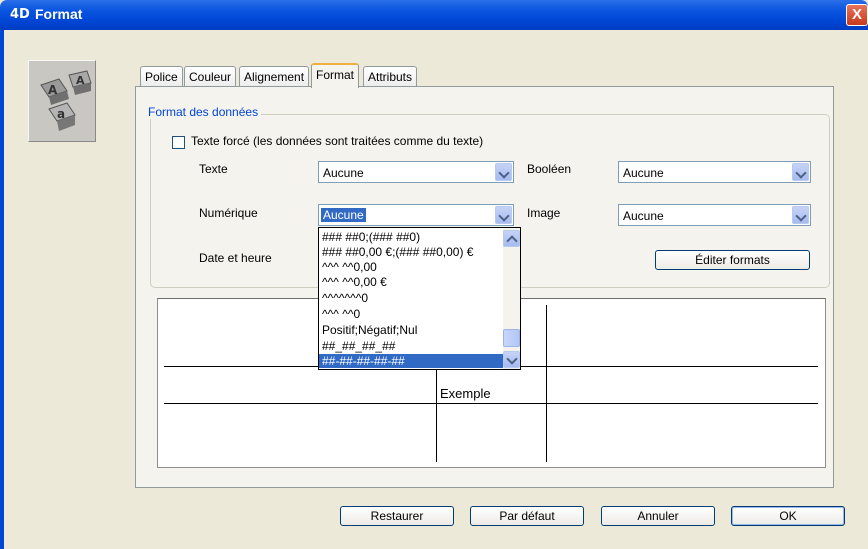 The image size is (868, 549). What do you see at coordinates (788, 516) in the screenshot?
I see `ok-button: OK` at bounding box center [788, 516].